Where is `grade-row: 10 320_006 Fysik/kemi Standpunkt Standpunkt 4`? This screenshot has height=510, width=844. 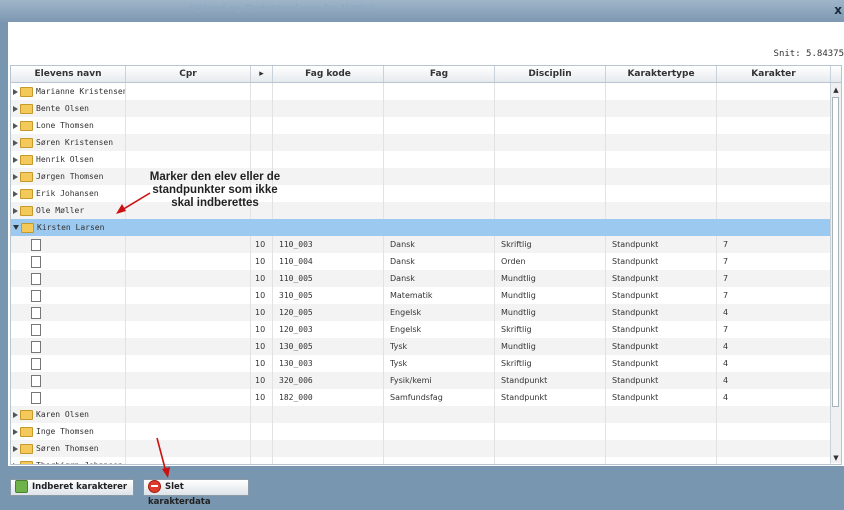
grade-row: 10 320_006 Fysik/kemi Standpunkt Standpunkt 4 is located at coordinates (421, 380).